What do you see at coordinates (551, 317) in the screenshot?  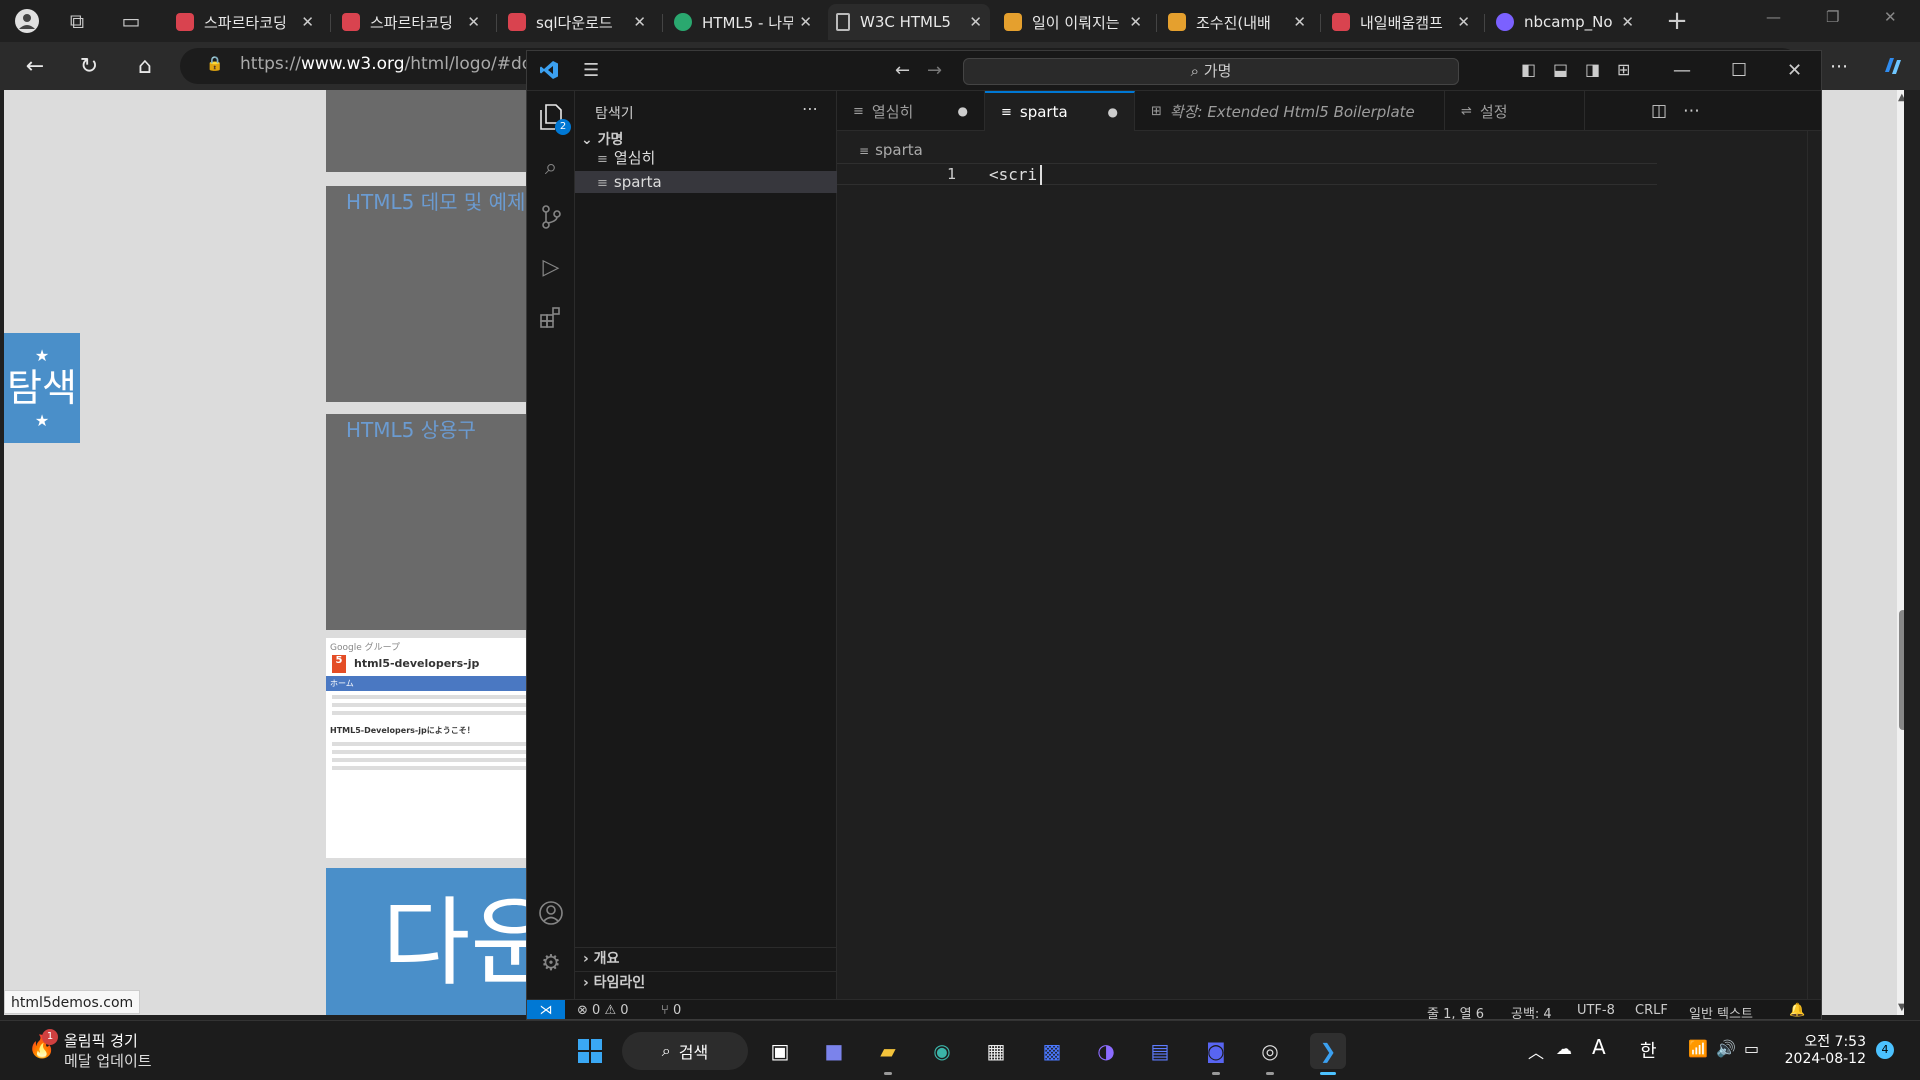 I see `extensions-icon` at bounding box center [551, 317].